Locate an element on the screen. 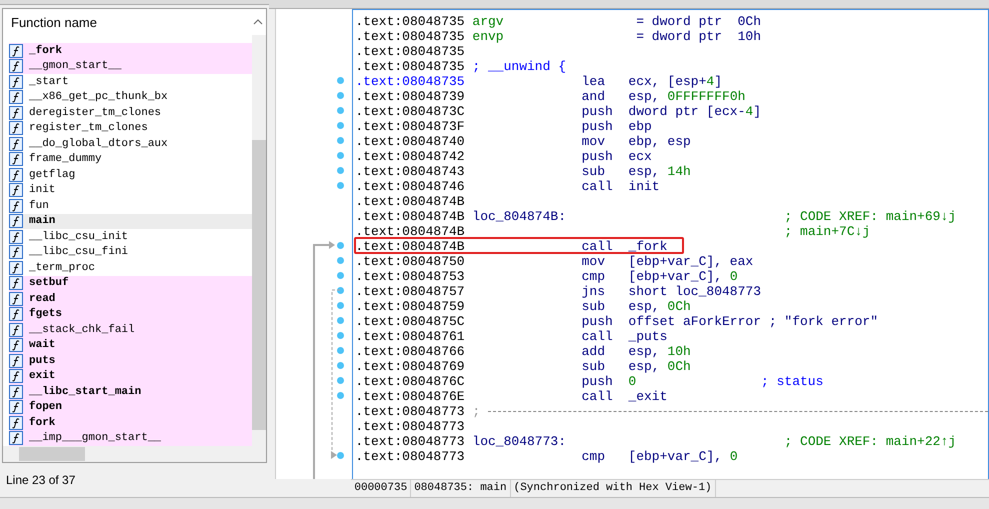  address-text: .text:08048739 is located at coordinates (410, 96).